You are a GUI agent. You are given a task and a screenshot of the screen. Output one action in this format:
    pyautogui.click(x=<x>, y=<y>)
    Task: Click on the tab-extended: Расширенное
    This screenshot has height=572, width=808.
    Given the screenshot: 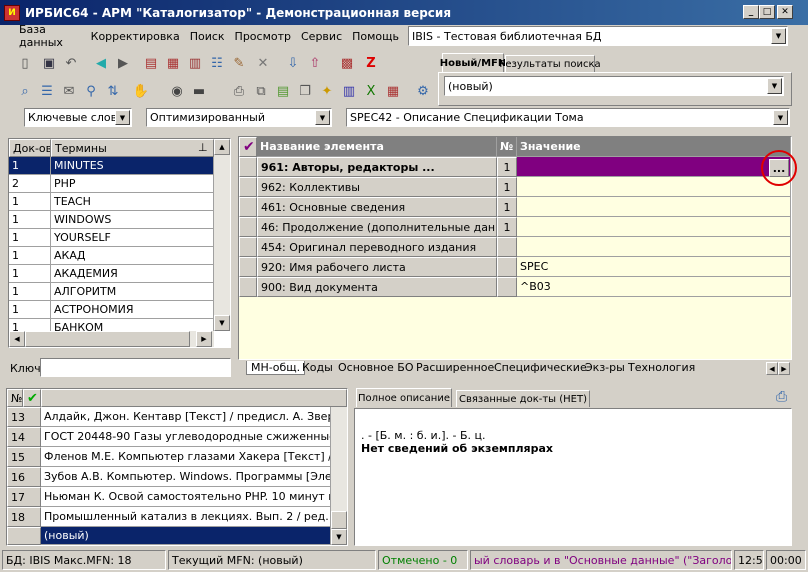 What is the action you would take?
    pyautogui.click(x=455, y=367)
    